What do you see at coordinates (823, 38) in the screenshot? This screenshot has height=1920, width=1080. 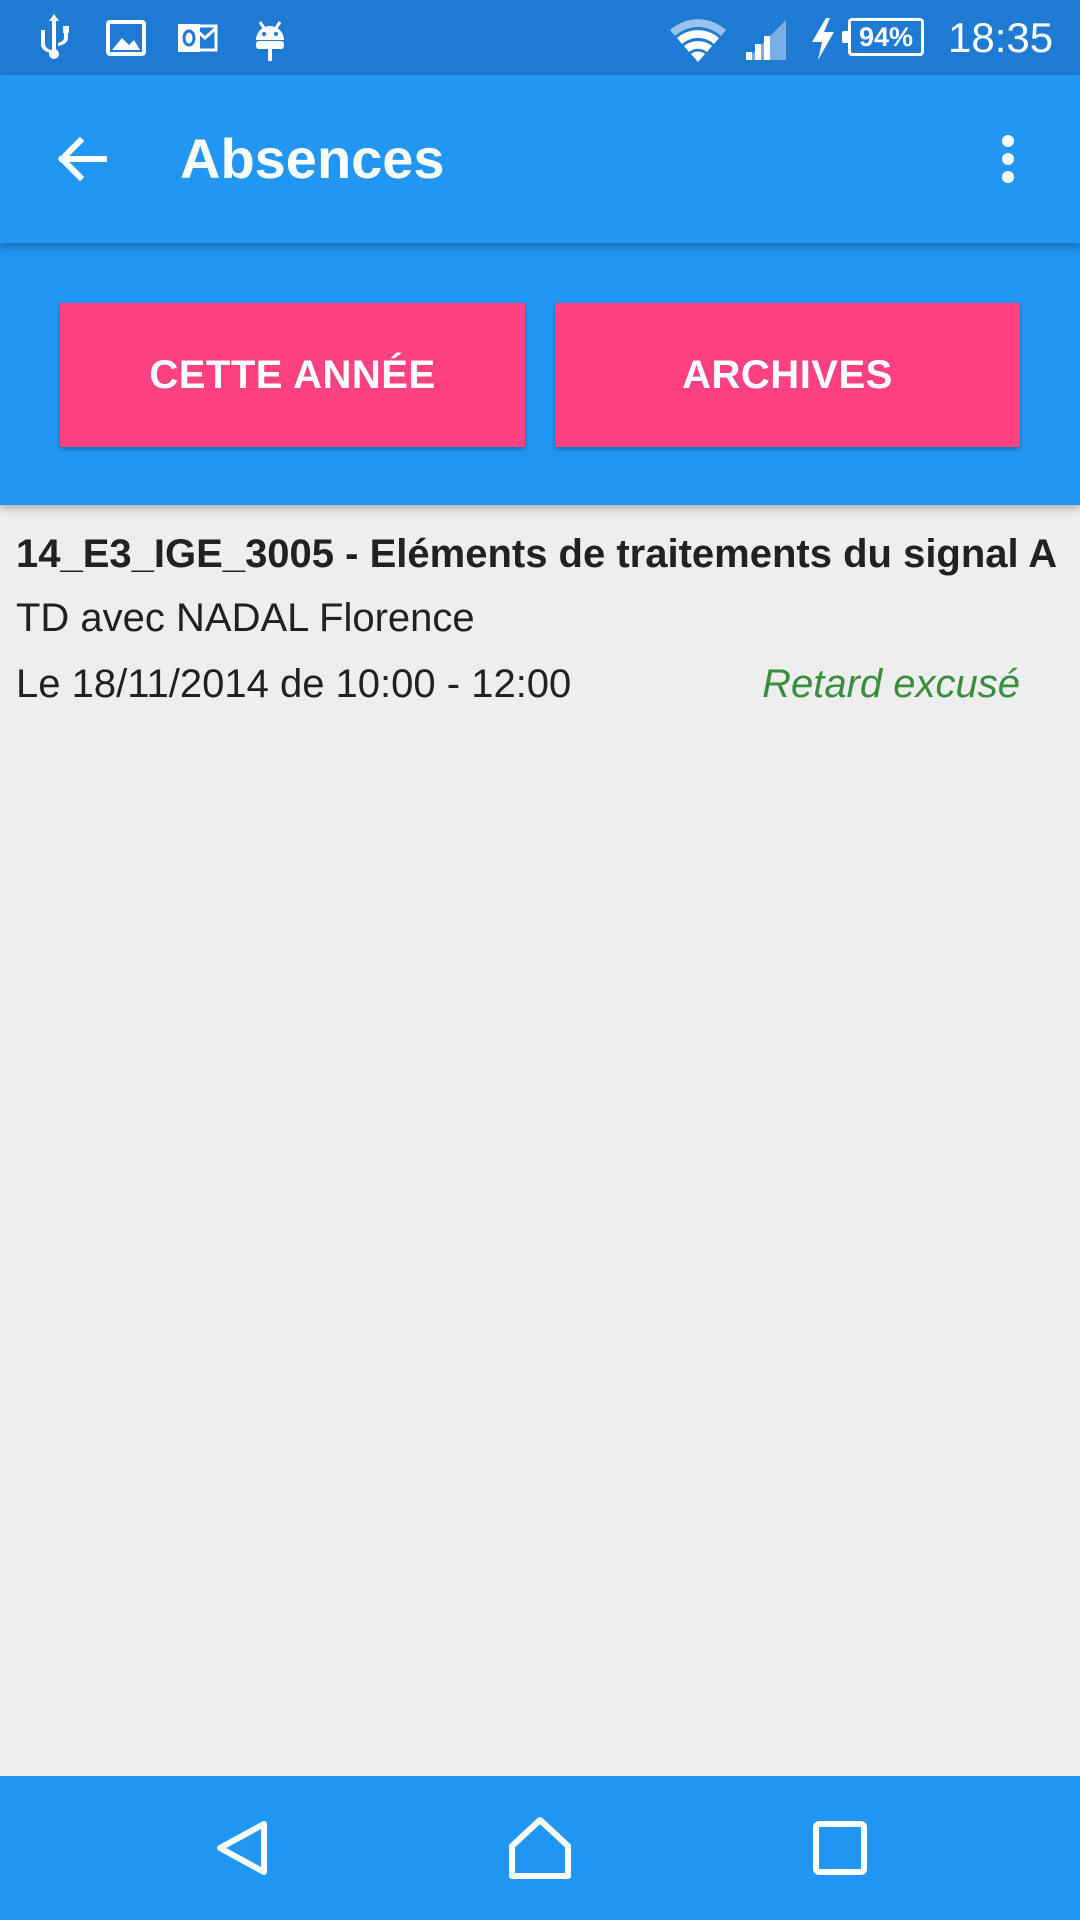 I see `charging-icon` at bounding box center [823, 38].